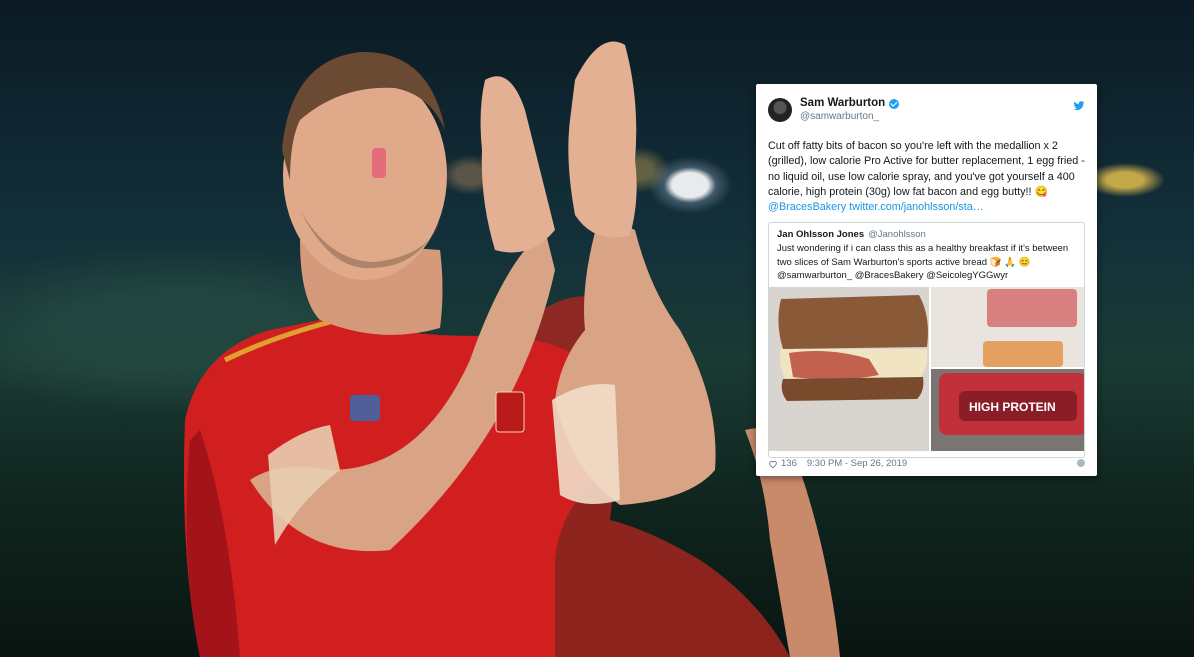  Describe the element at coordinates (365, 408) in the screenshot. I see `tournament-patch` at that location.